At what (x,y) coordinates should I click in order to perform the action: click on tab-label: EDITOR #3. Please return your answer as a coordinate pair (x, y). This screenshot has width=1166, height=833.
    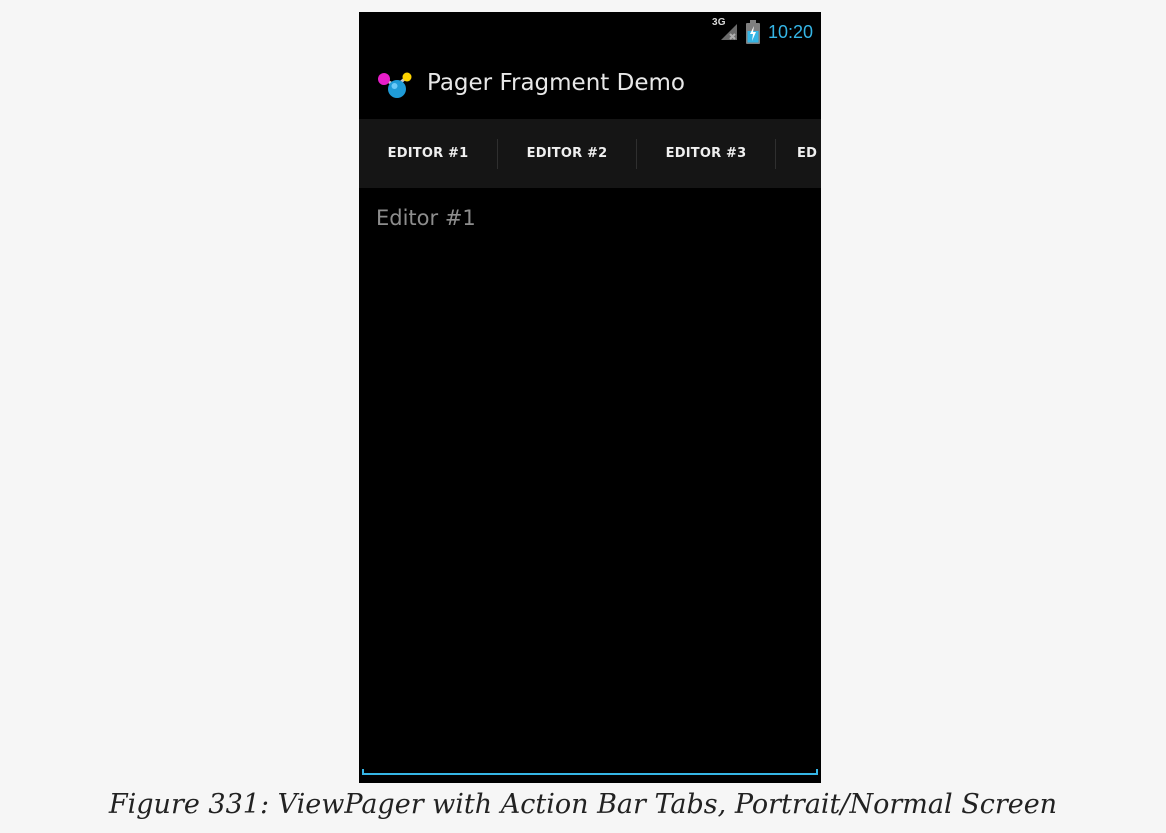
    Looking at the image, I should click on (706, 153).